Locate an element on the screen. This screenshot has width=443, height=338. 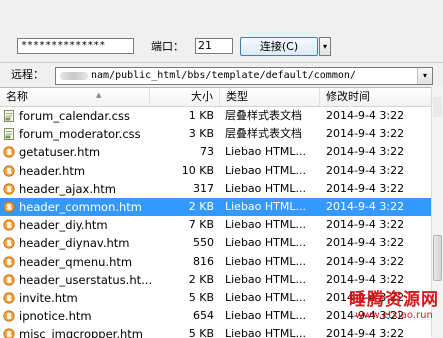
column-header-type-label: 类型 is located at coordinates (237, 96).